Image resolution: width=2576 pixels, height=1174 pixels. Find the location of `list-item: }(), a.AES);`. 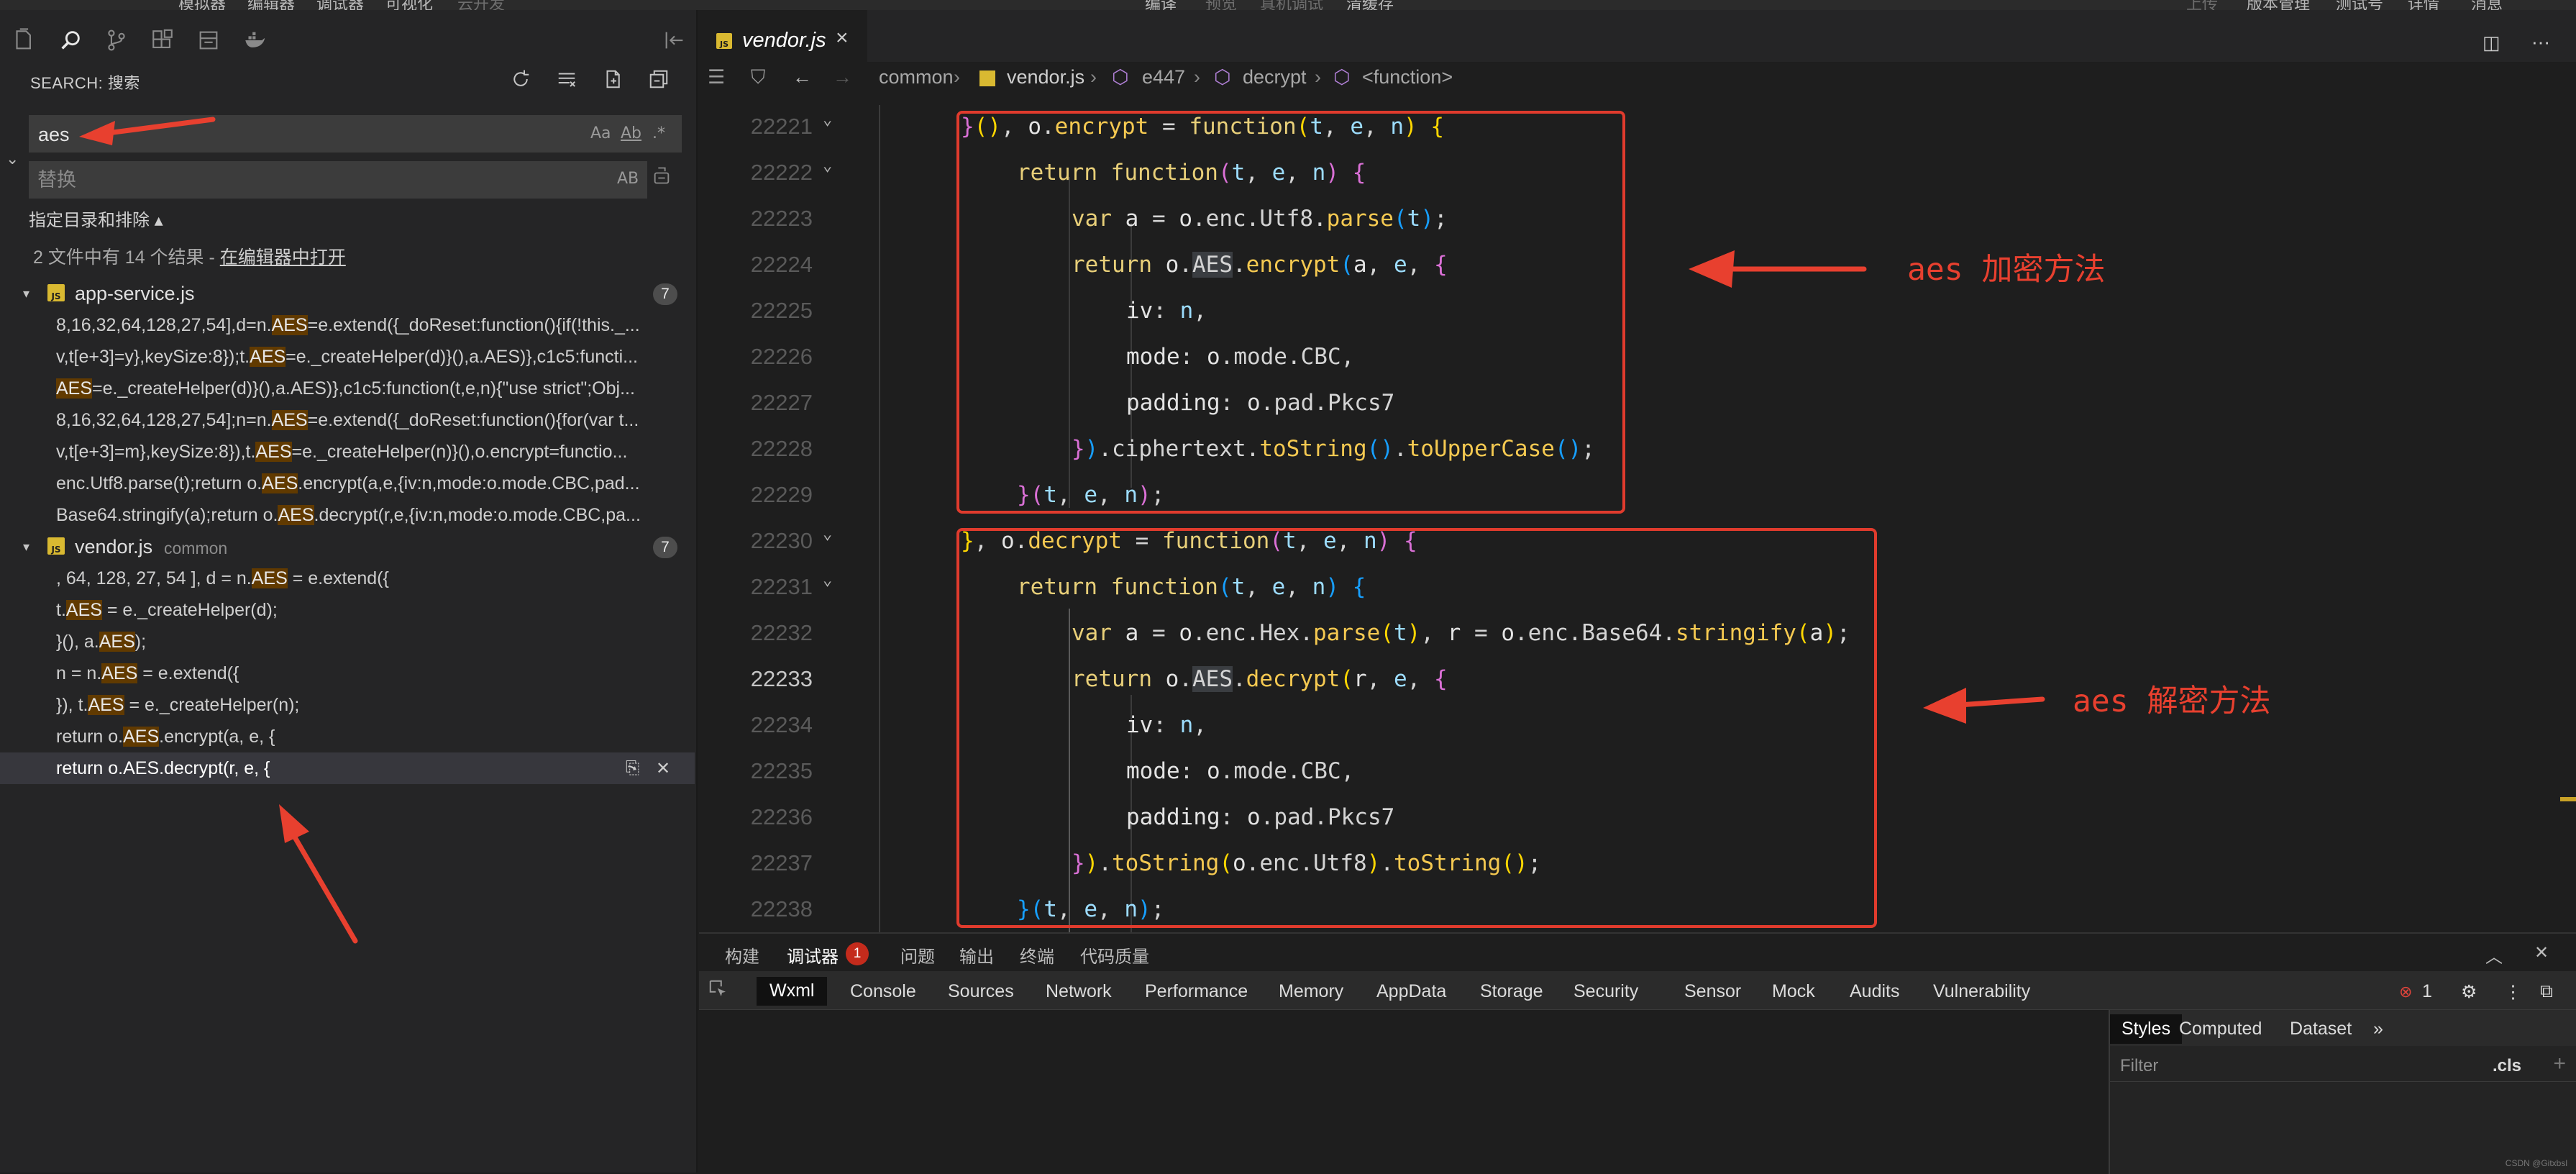

list-item: }(), a.AES); is located at coordinates (347, 641).